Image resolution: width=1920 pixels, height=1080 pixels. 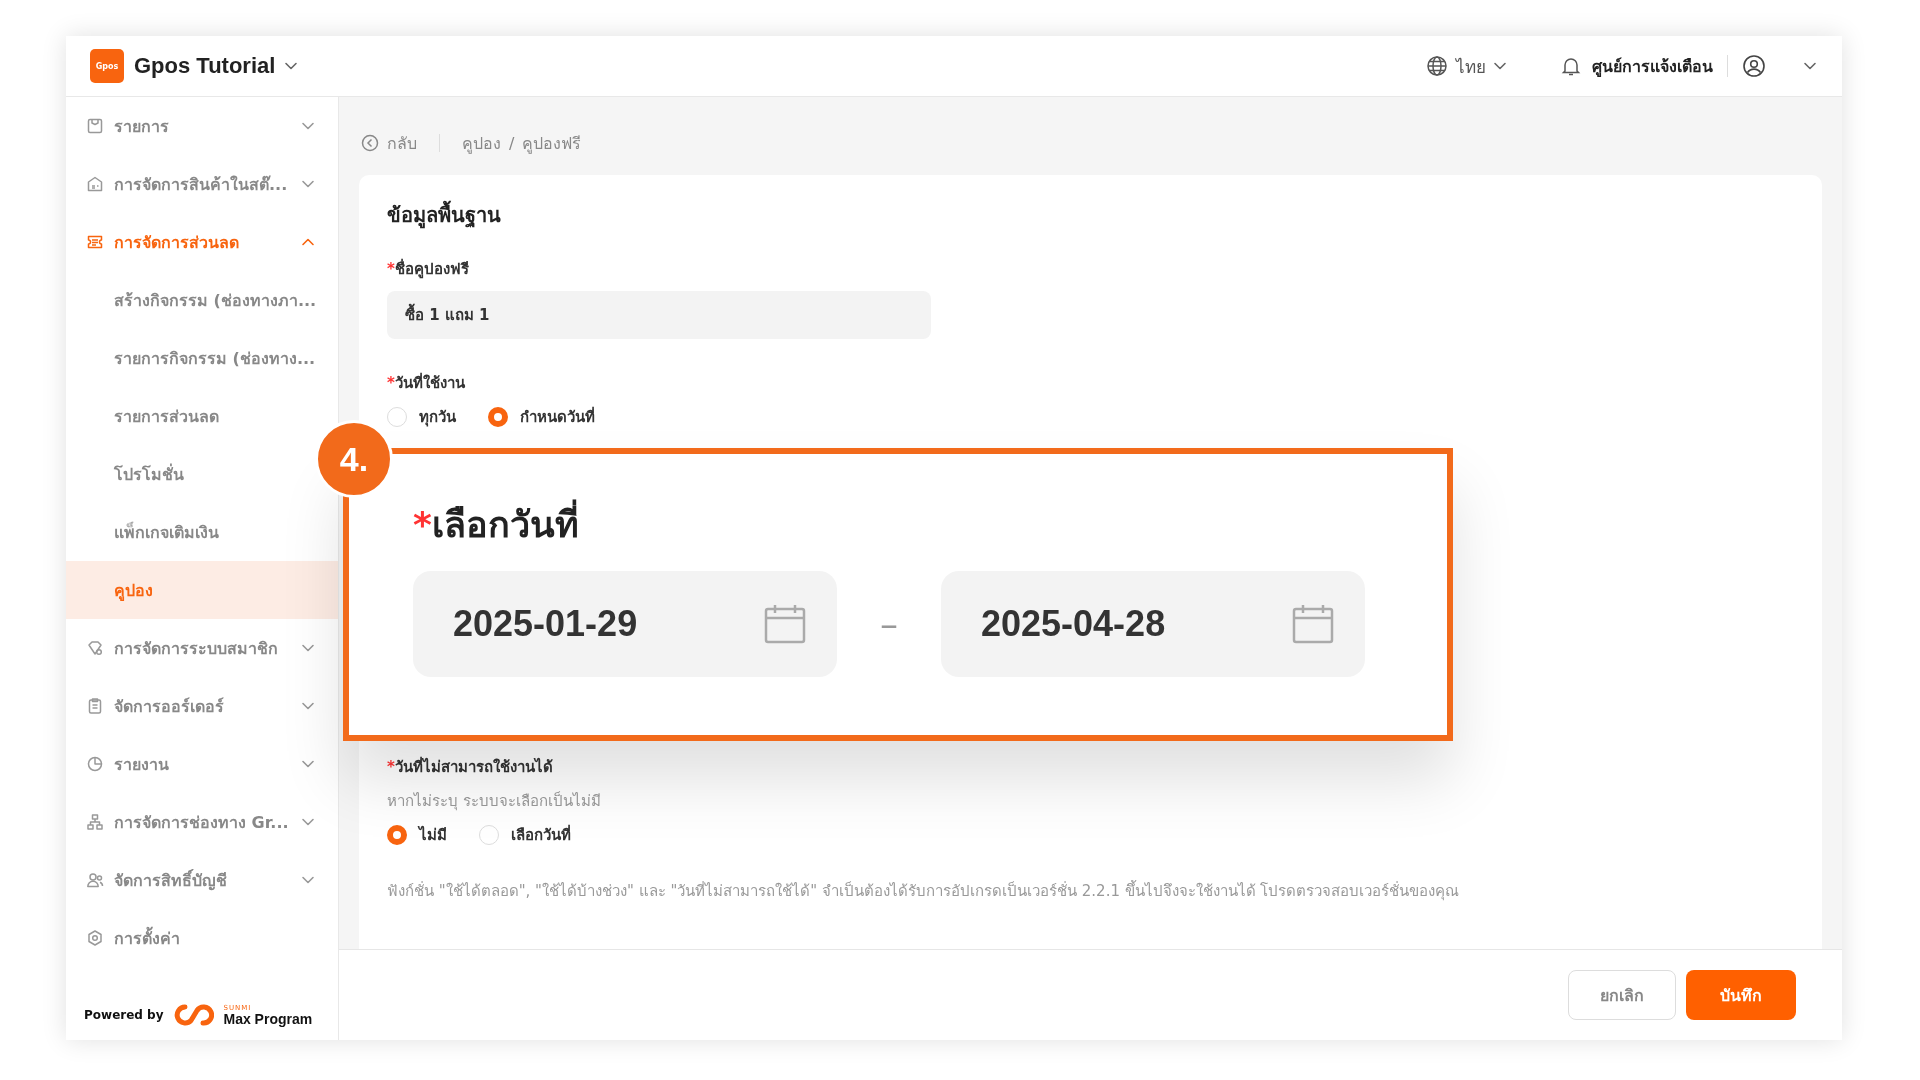 What do you see at coordinates (1652, 66) in the screenshot?
I see `notification-center-link: ศูนย์การแจ้งเตือน` at bounding box center [1652, 66].